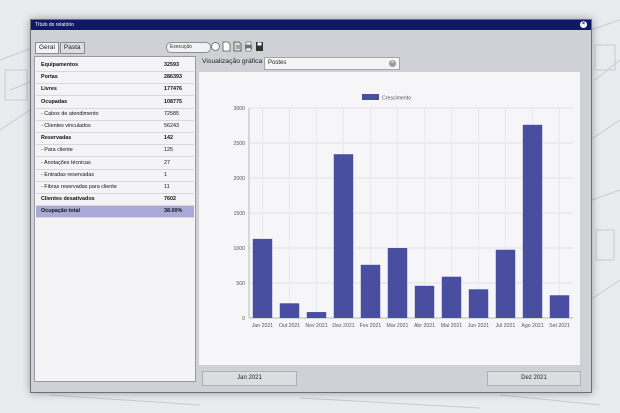 The image size is (620, 413). I want to click on y-tick-label: 2500, so click(239, 144).